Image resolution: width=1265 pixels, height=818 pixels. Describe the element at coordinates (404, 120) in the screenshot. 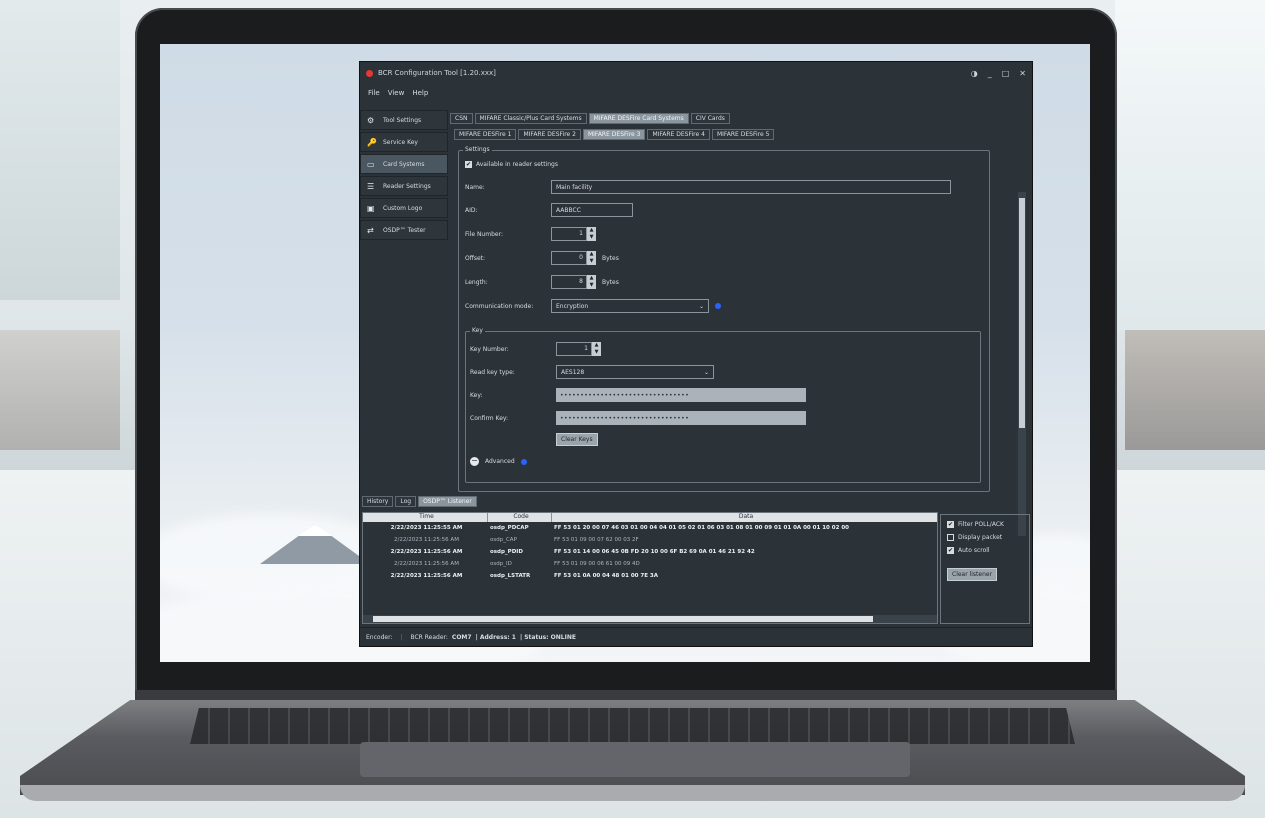

I see `sidebar-item-tool-settings: ⚙ Tool Settings` at that location.